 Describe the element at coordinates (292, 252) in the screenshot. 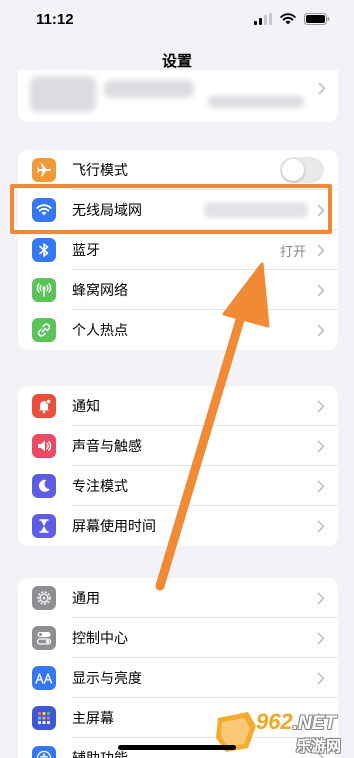

I see `bluetooth-status-value: 打开` at that location.